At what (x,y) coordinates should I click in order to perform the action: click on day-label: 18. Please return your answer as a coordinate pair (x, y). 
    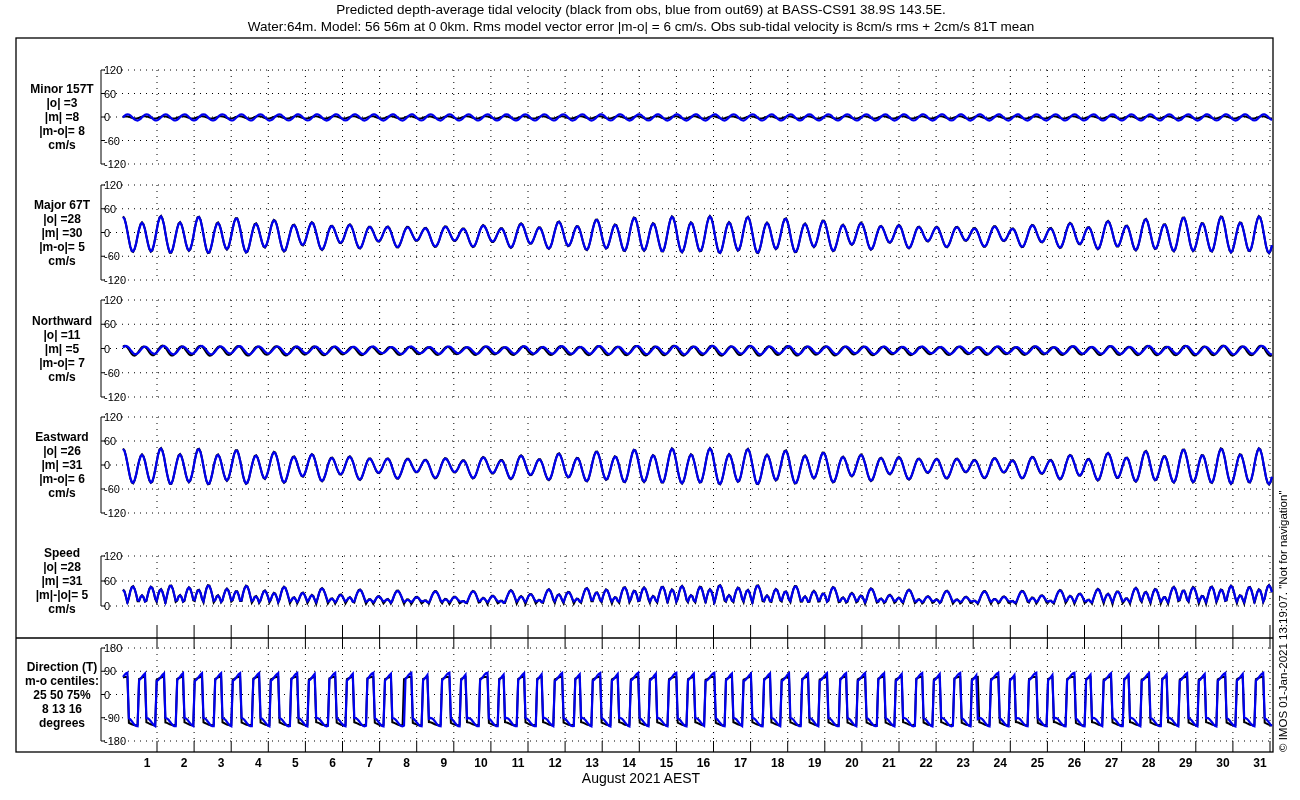
    Looking at the image, I should click on (778, 763).